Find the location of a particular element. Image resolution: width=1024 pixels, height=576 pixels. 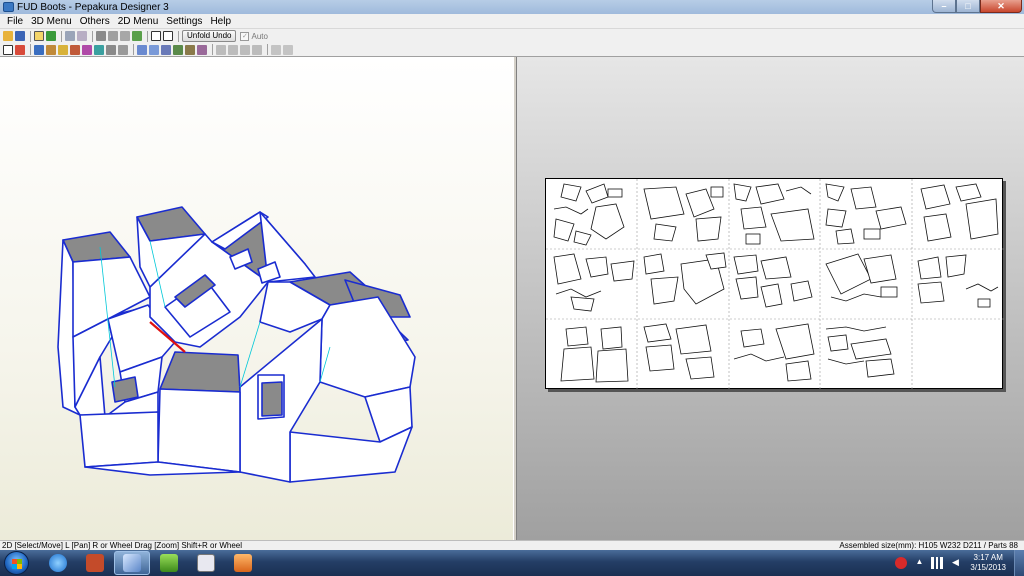

notepad-plus-icon is located at coordinates (169, 563).